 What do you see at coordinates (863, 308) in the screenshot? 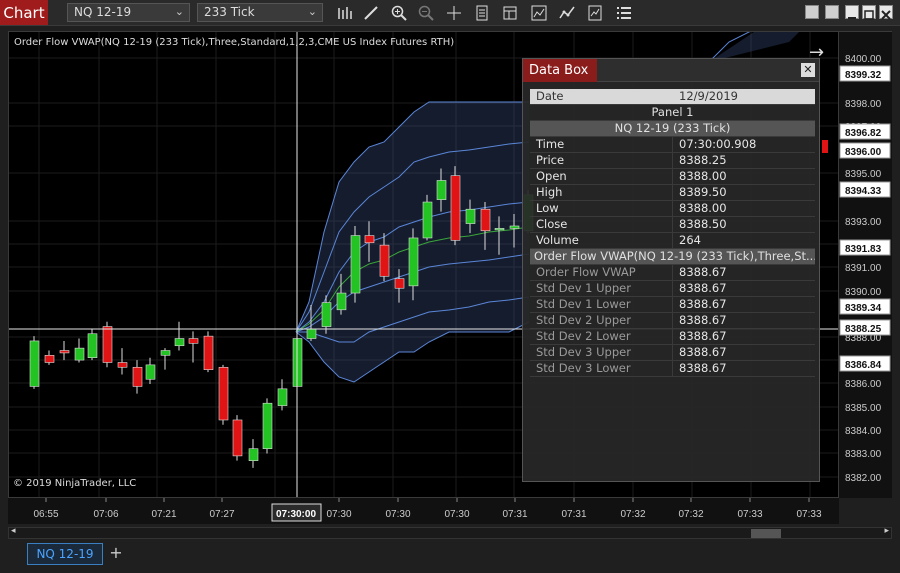
I see `price-flag-label: 8389.34` at bounding box center [863, 308].